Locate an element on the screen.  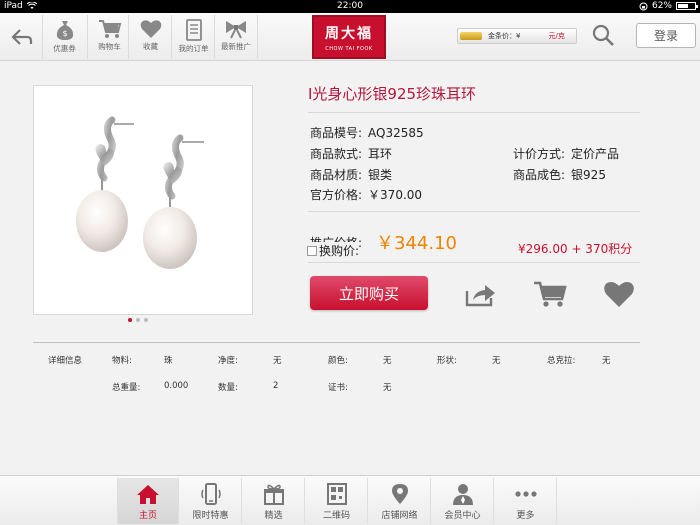
detail-color-key: 颜色: is located at coordinates (338, 361).